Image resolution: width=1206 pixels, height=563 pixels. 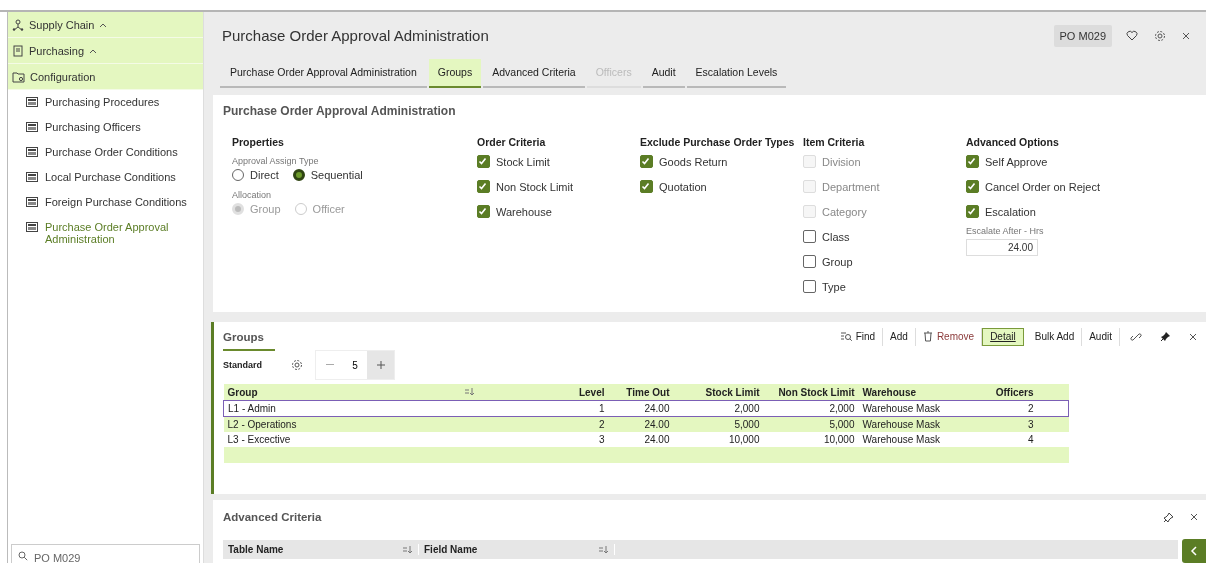 I want to click on collapse-button, so click(x=1194, y=551).